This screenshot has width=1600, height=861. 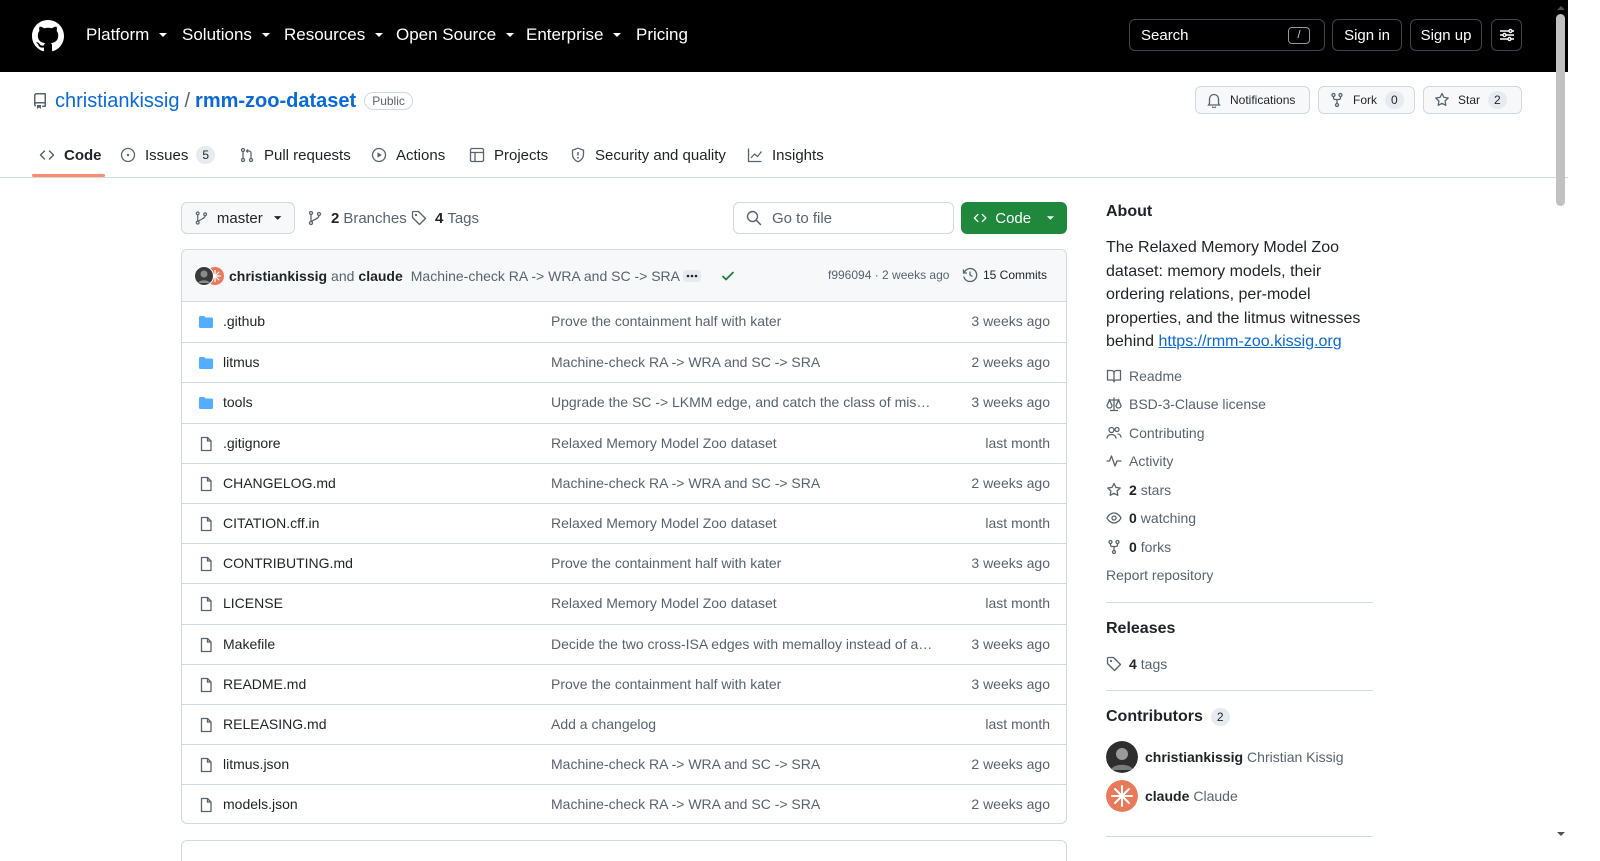 I want to click on report-repository-link: Report repository, so click(x=1159, y=575).